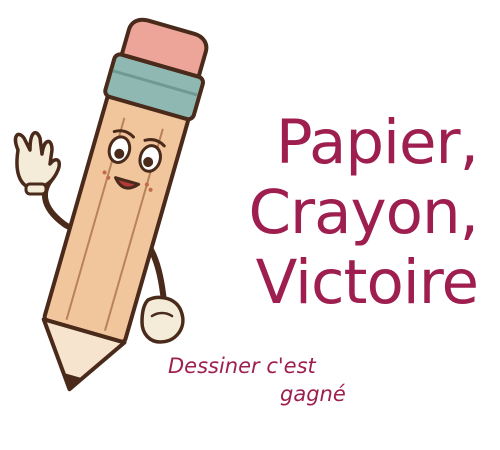  Describe the element at coordinates (267, 380) in the screenshot. I see `brand-tagline: Dessiner c'est gagné` at that location.